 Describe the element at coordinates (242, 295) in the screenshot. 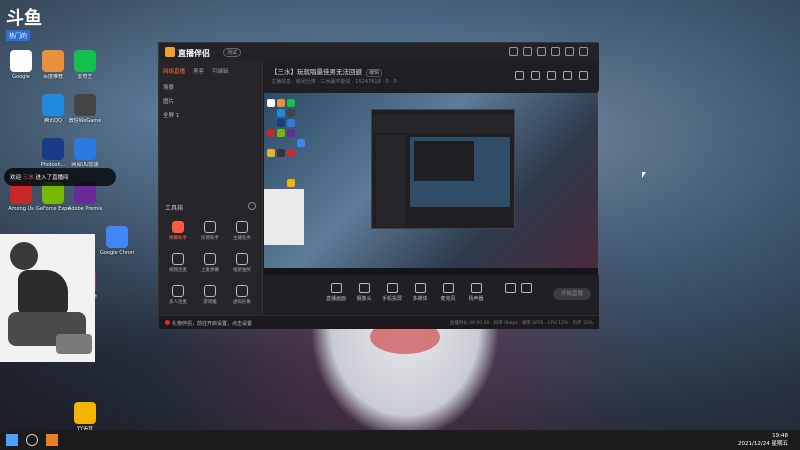

I see `tool-button: 虚拟形象` at that location.